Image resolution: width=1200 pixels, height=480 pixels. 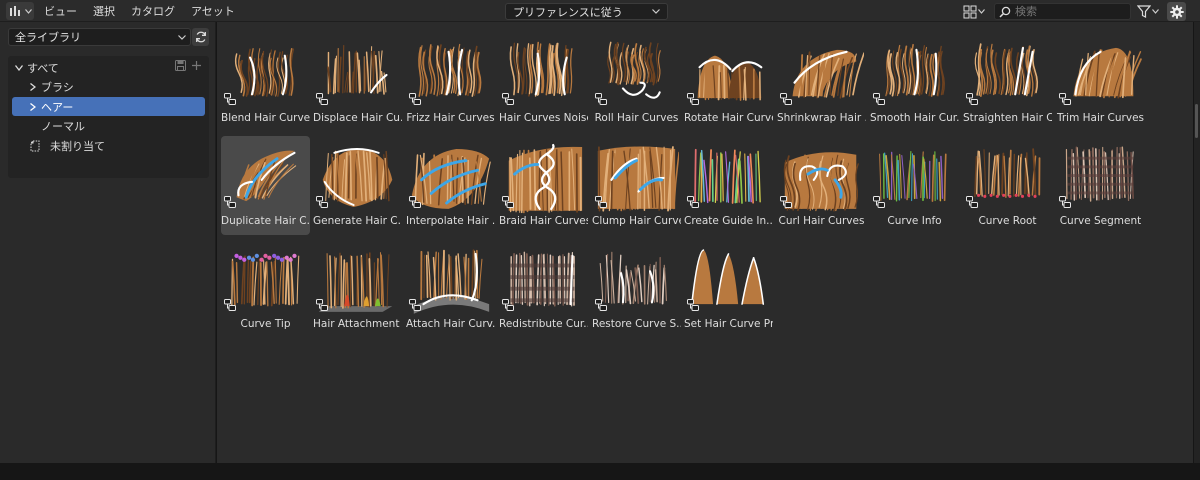 I want to click on library-value: 全ライブラリ, so click(x=48, y=37).